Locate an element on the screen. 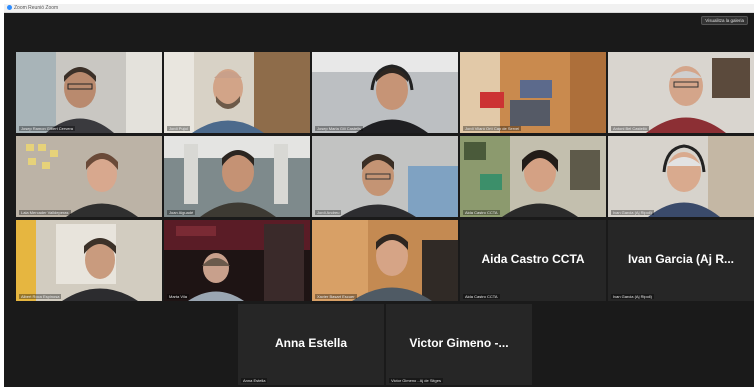 This screenshot has width=754, height=387. video-tile: Joan Aiguadé is located at coordinates (237, 176).